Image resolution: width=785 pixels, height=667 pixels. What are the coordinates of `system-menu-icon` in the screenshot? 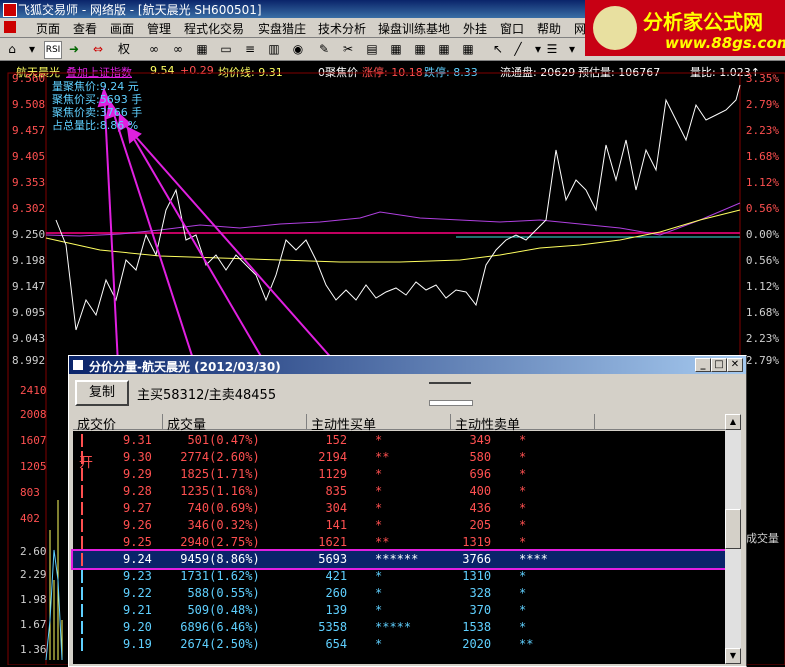 It's located at (10, 27).